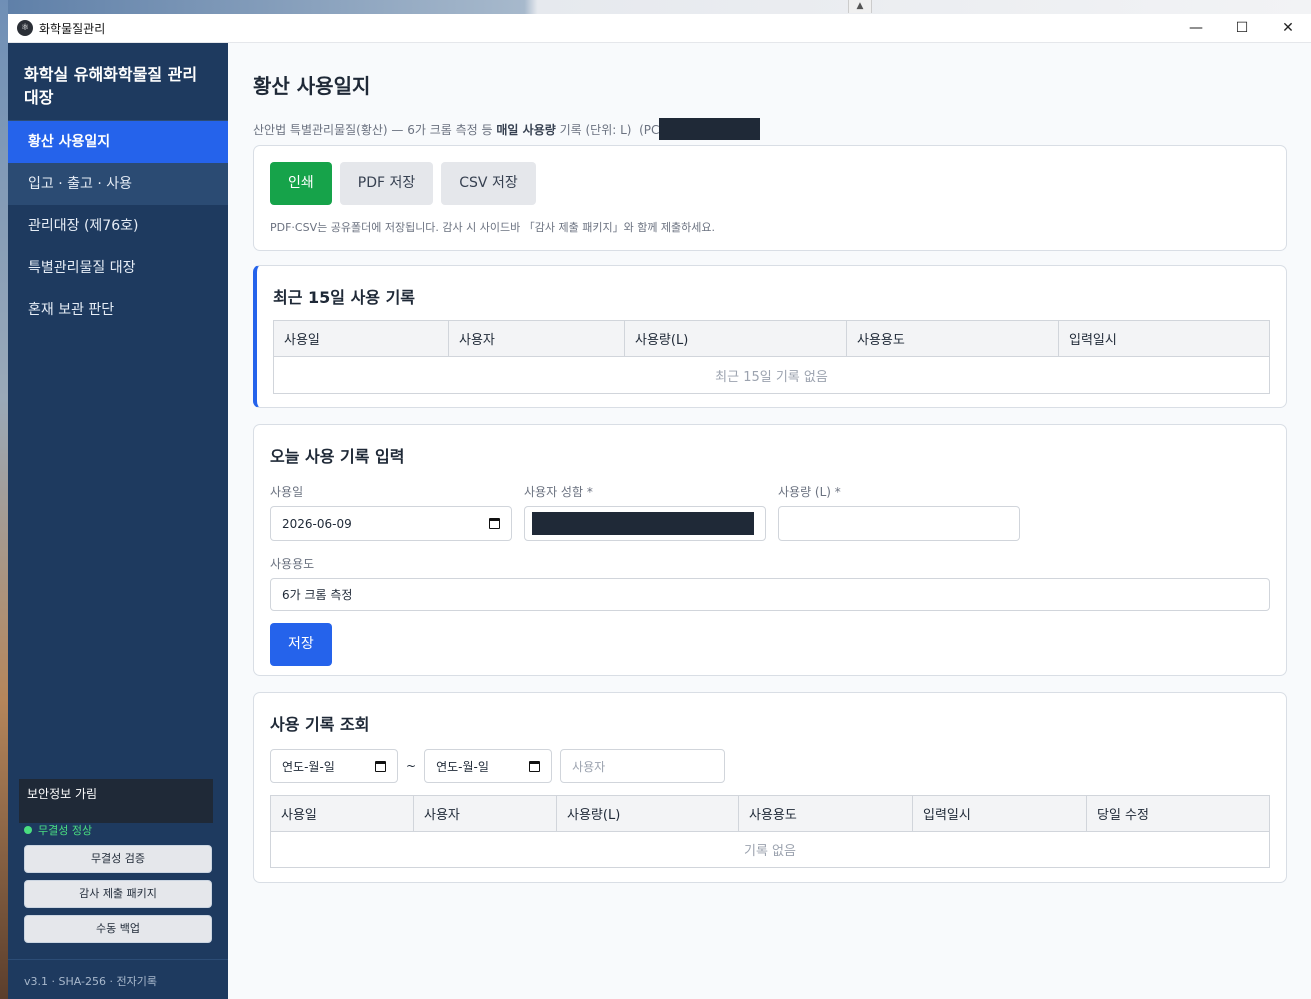 The width and height of the screenshot is (1311, 999). What do you see at coordinates (301, 183) in the screenshot?
I see `print-button: 인쇄` at bounding box center [301, 183].